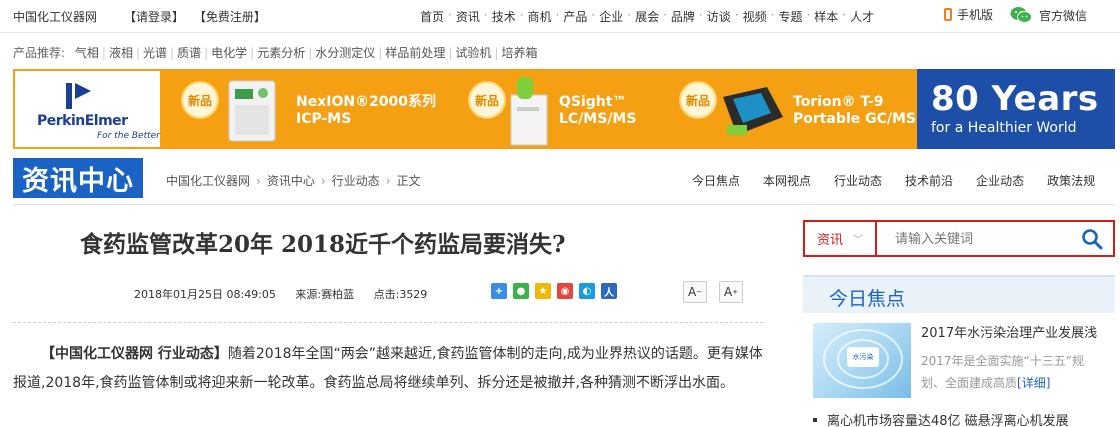  Describe the element at coordinates (598, 110) in the screenshot. I see `product-qsight: QSight™ LC/MS/MS` at that location.